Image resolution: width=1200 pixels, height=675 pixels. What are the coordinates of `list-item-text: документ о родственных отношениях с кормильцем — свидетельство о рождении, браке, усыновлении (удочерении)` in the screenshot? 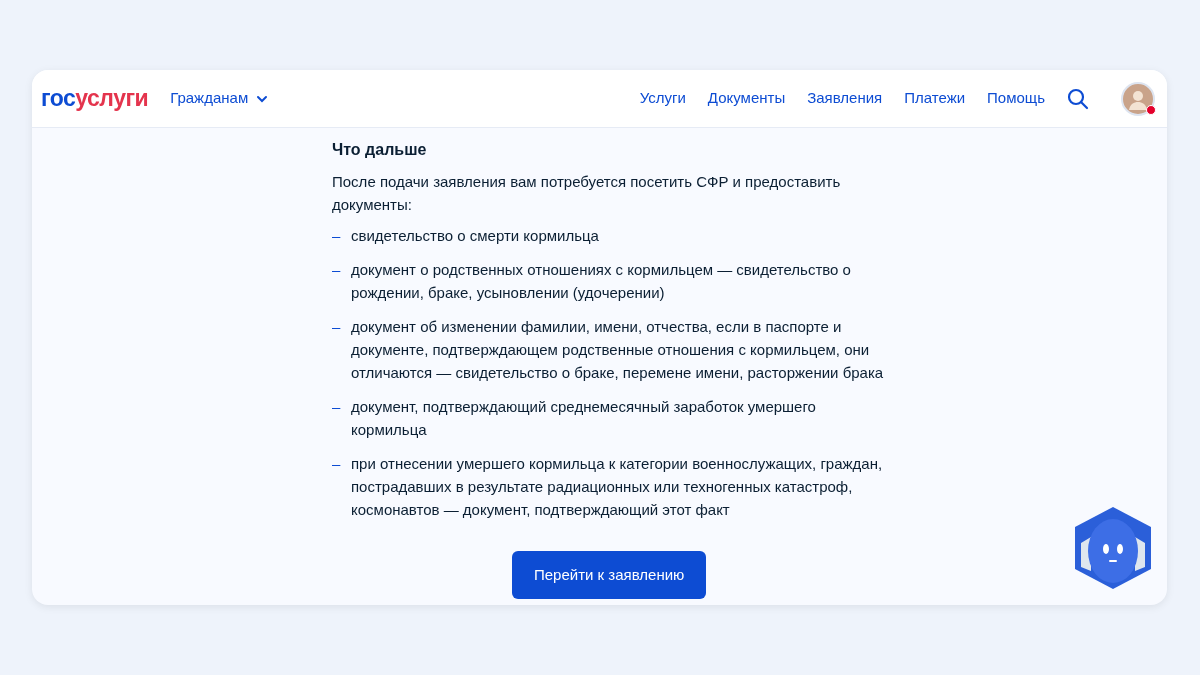 It's located at (601, 281).